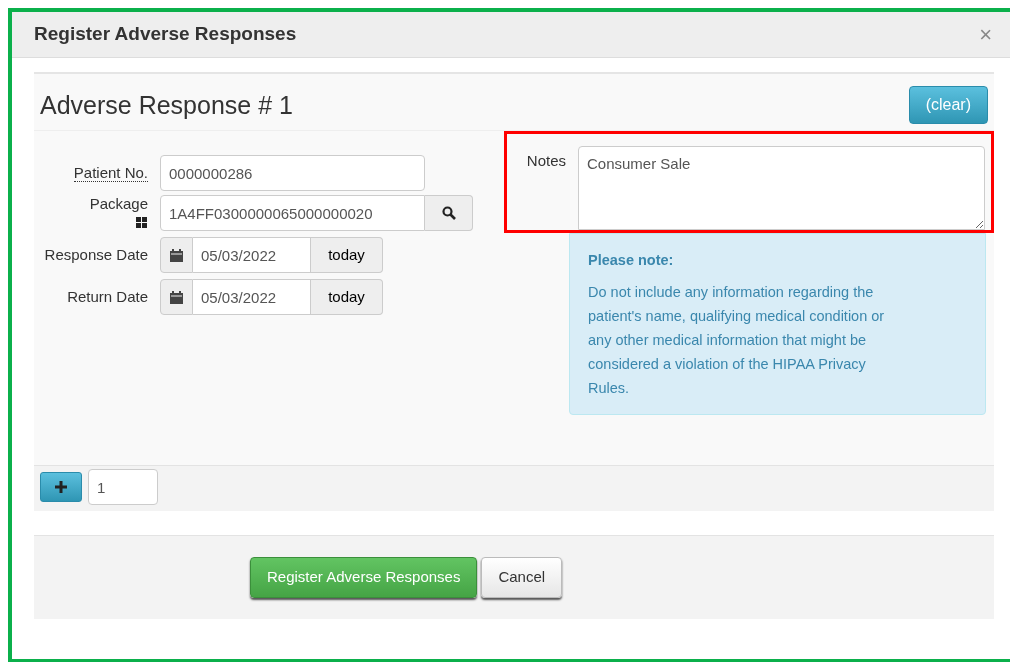 The height and width of the screenshot is (662, 1010). I want to click on search-icon, so click(448, 213).